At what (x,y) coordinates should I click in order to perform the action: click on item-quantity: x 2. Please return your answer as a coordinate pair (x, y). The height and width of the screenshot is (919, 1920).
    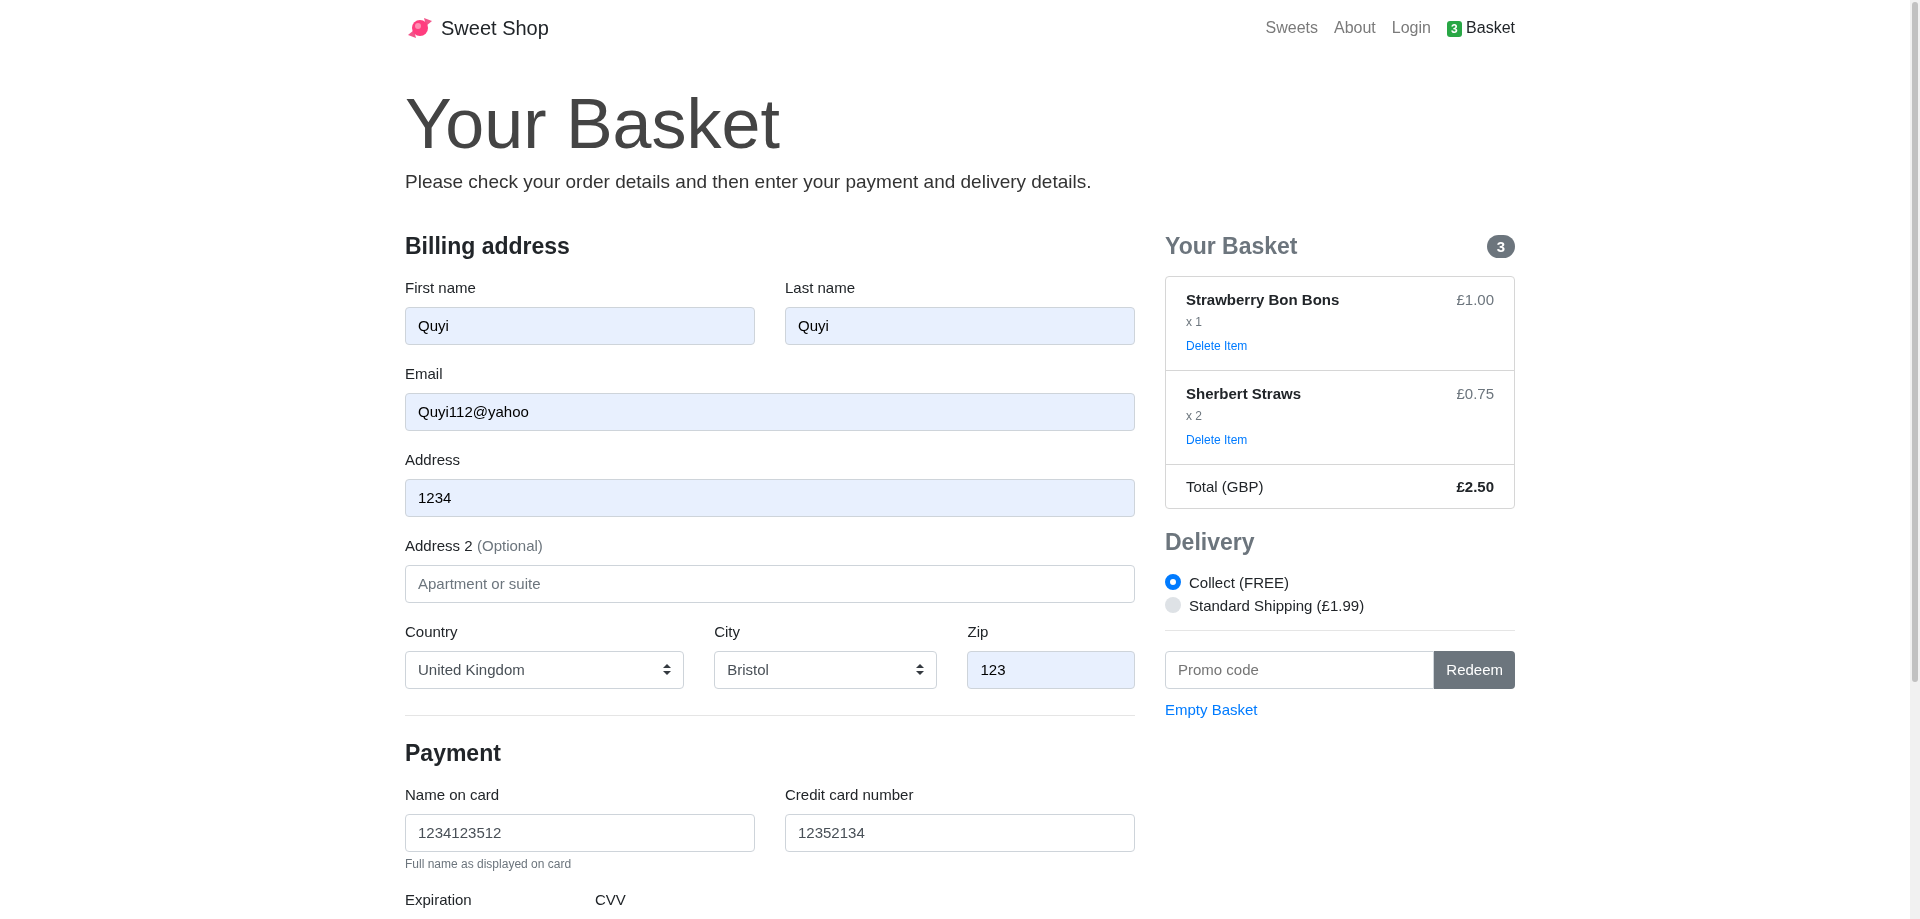
    Looking at the image, I should click on (1194, 415).